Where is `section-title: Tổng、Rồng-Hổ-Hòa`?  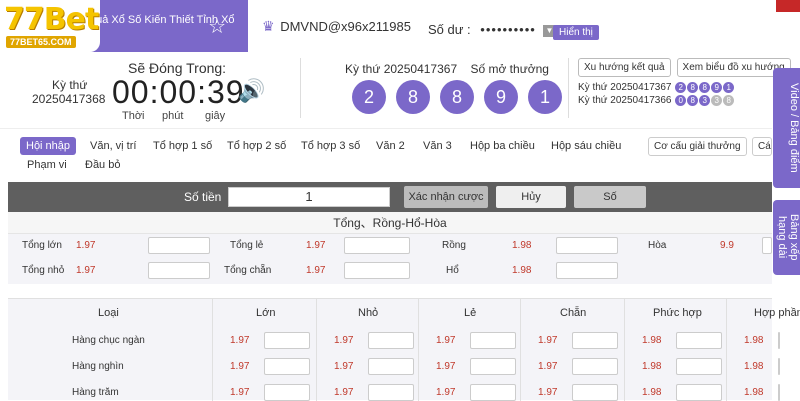 section-title: Tổng、Rồng-Hổ-Hòa is located at coordinates (390, 223).